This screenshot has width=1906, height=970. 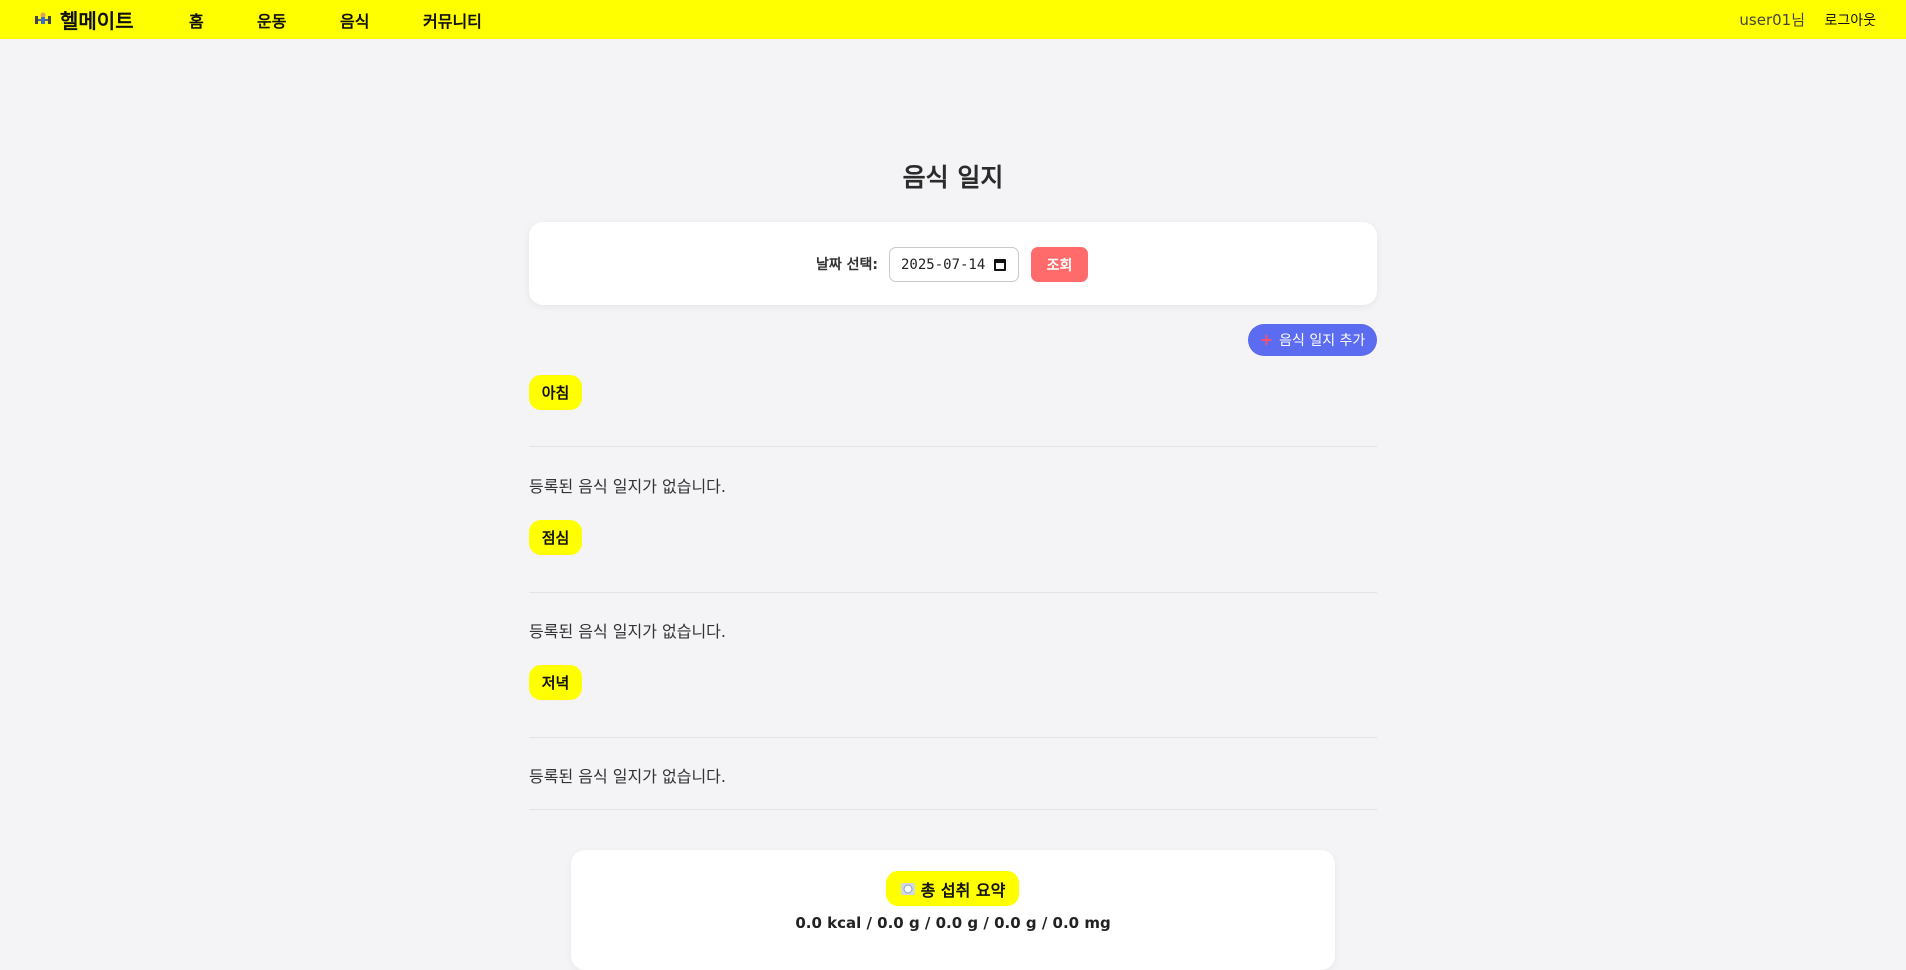 What do you see at coordinates (847, 264) in the screenshot?
I see `date-label: 날짜 선택:` at bounding box center [847, 264].